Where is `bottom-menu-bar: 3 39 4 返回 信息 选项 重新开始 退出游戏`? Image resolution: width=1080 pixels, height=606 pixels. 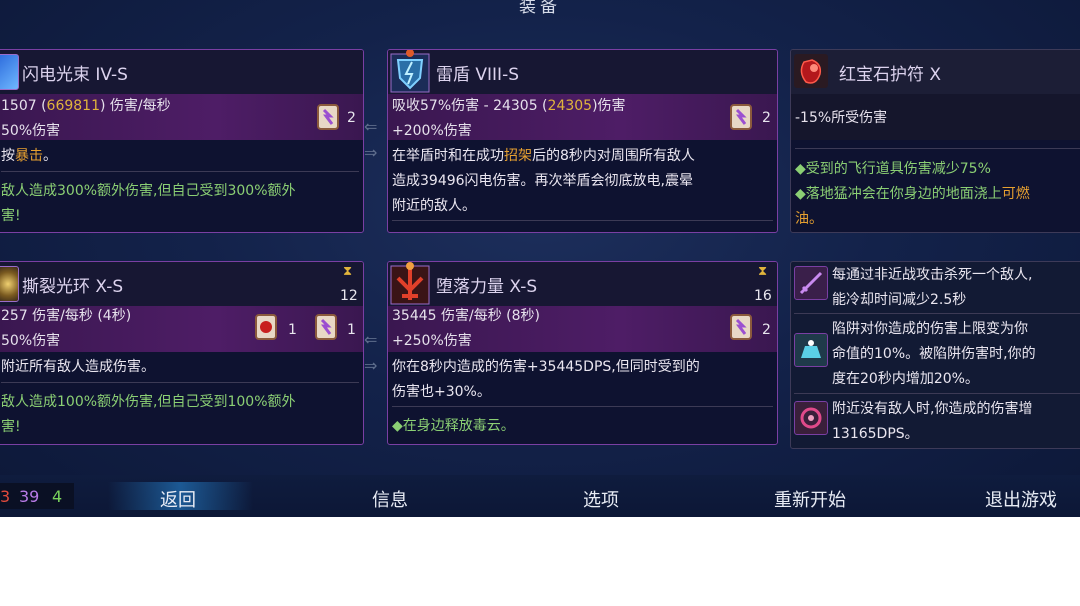 bottom-menu-bar: 3 39 4 返回 信息 选项 重新开始 退出游戏 is located at coordinates (540, 496).